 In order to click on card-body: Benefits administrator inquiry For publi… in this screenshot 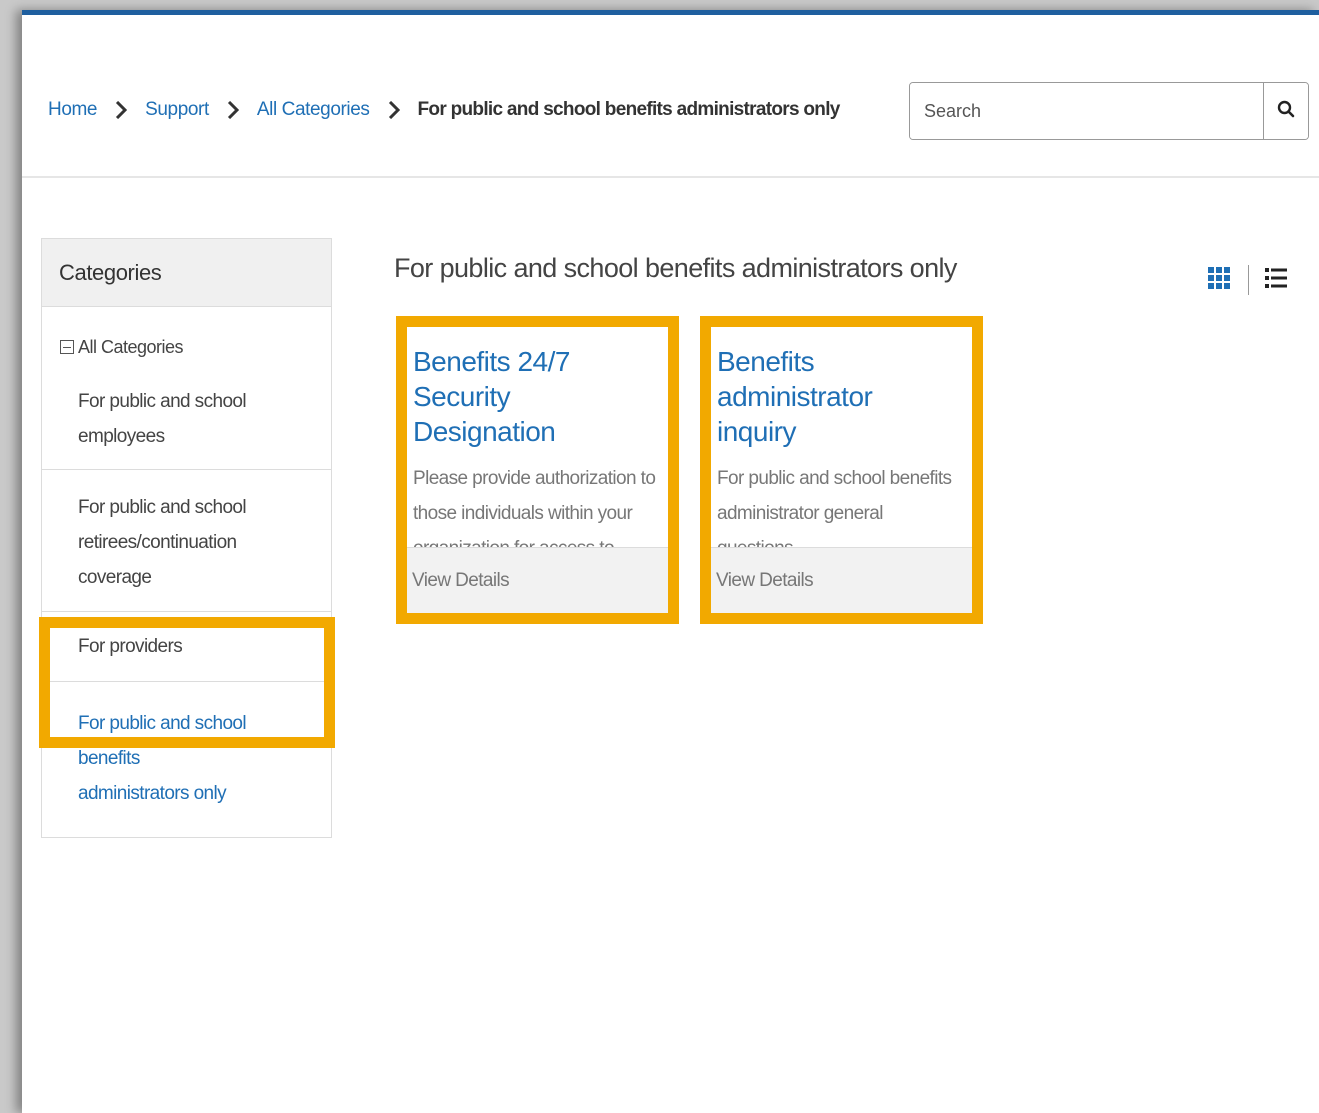, I will do `click(841, 437)`.